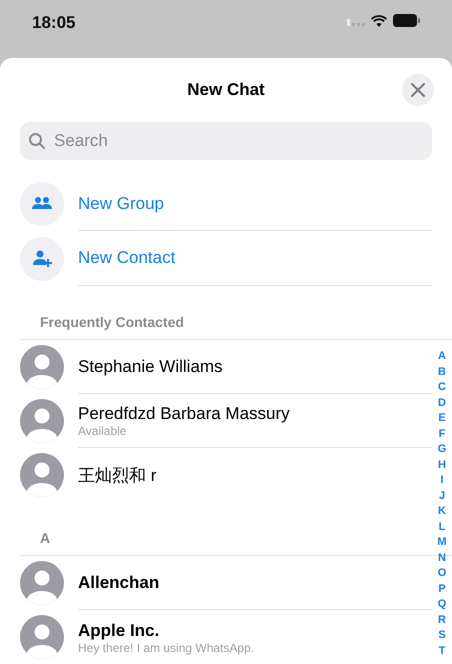 This screenshot has height=664, width=452. What do you see at coordinates (127, 258) in the screenshot?
I see `action-link: New Contact` at bounding box center [127, 258].